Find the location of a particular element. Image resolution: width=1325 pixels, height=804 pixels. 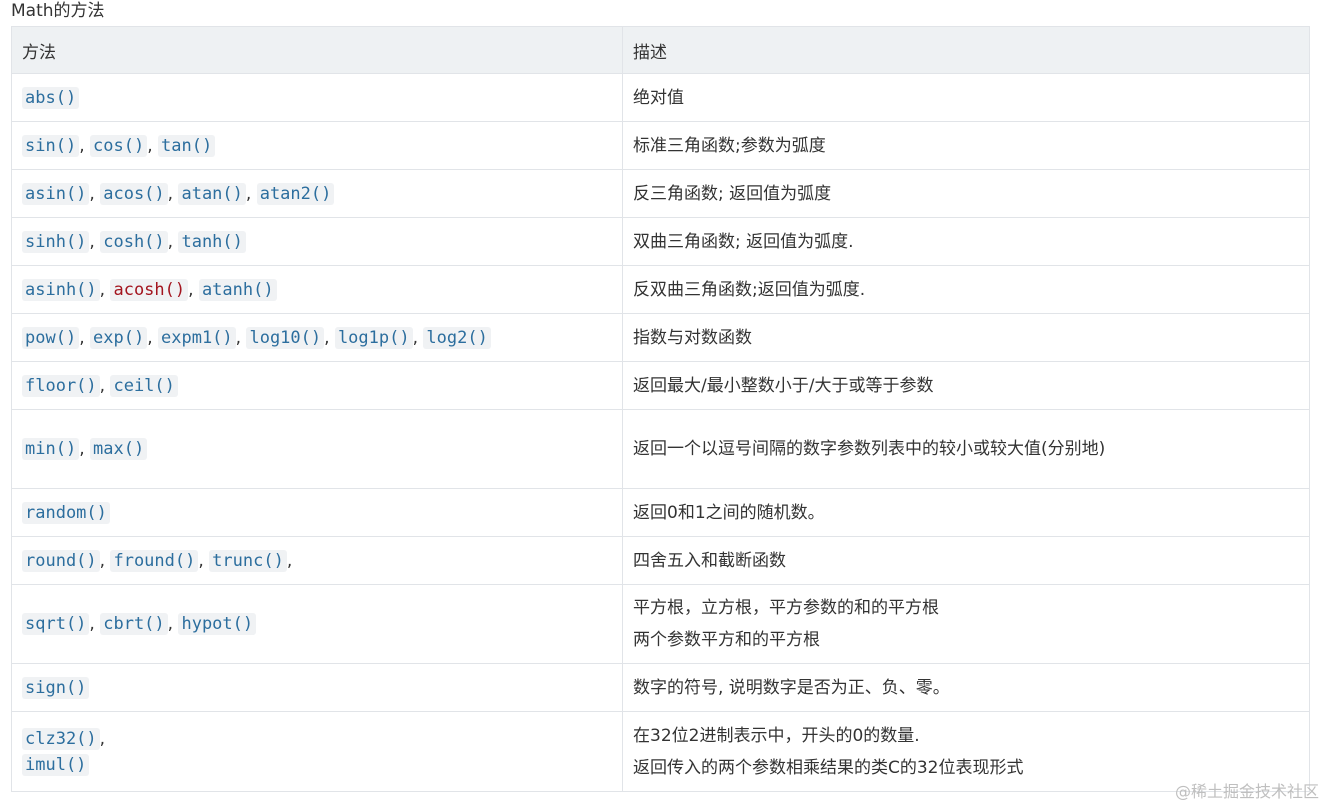

method-cell: min(), max() is located at coordinates (317, 449).